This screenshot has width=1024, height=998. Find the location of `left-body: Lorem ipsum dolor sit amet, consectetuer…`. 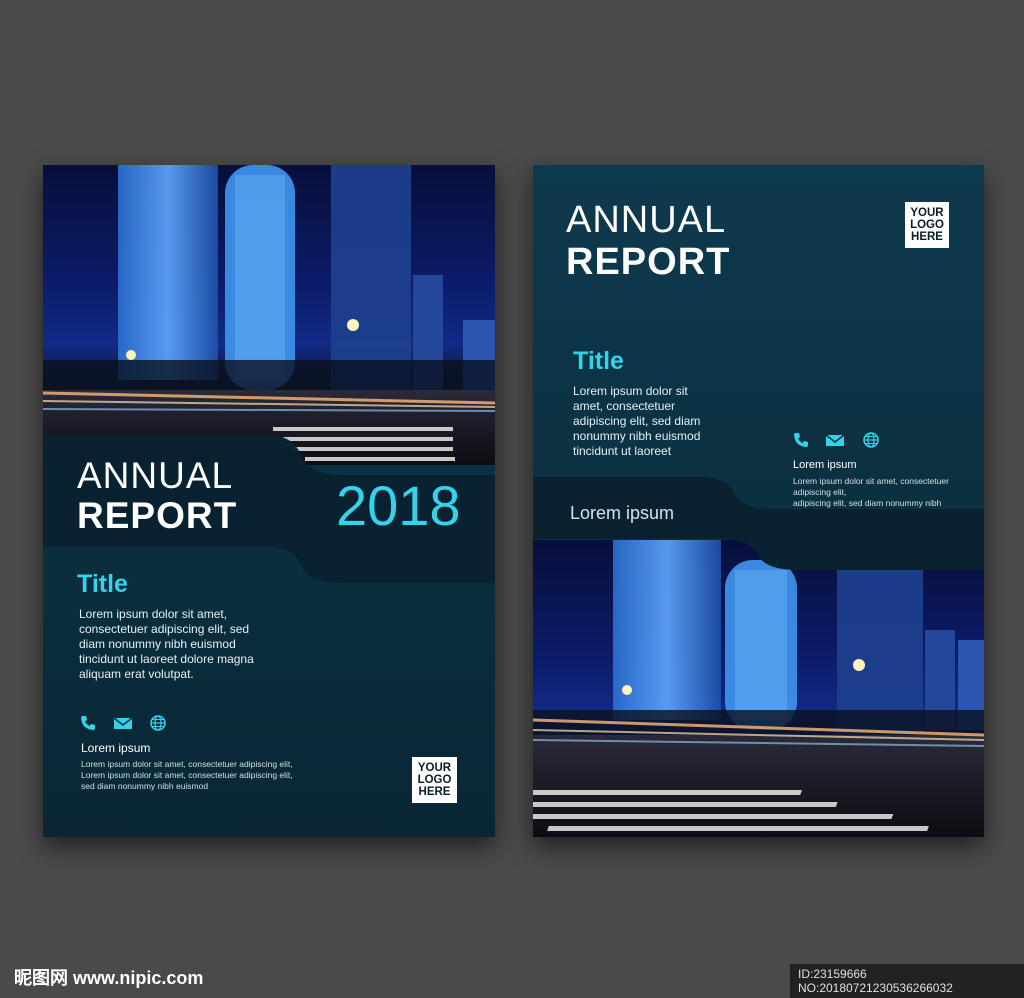

left-body: Lorem ipsum dolor sit amet, consectetuer… is located at coordinates (166, 644).